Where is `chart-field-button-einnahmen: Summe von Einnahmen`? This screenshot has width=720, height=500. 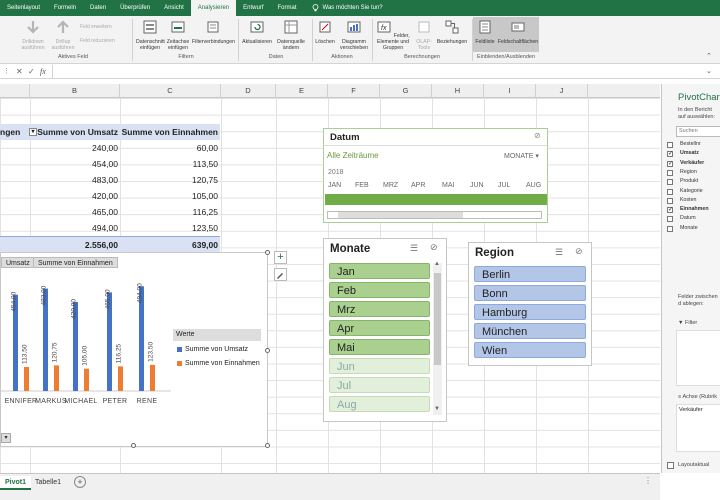 chart-field-button-einnahmen: Summe von Einnahmen is located at coordinates (75, 262).